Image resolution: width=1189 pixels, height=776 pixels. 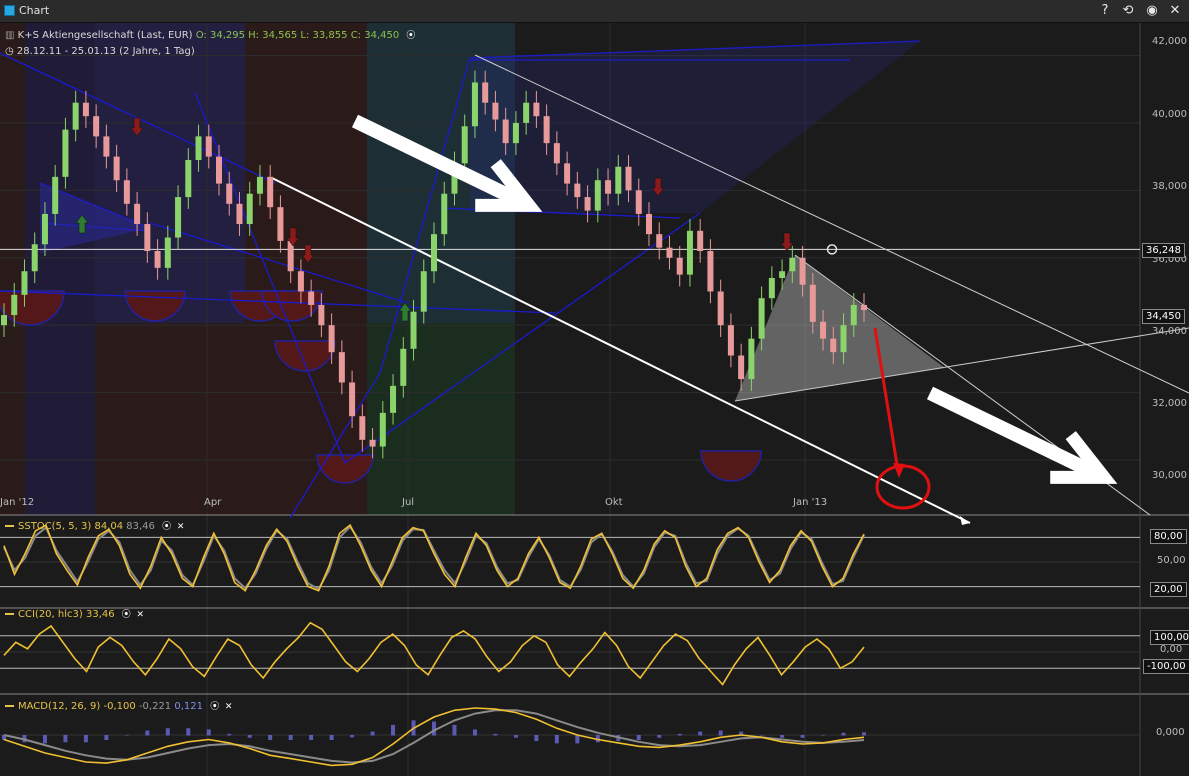 I want to click on window-title: Chart, so click(x=34, y=10).